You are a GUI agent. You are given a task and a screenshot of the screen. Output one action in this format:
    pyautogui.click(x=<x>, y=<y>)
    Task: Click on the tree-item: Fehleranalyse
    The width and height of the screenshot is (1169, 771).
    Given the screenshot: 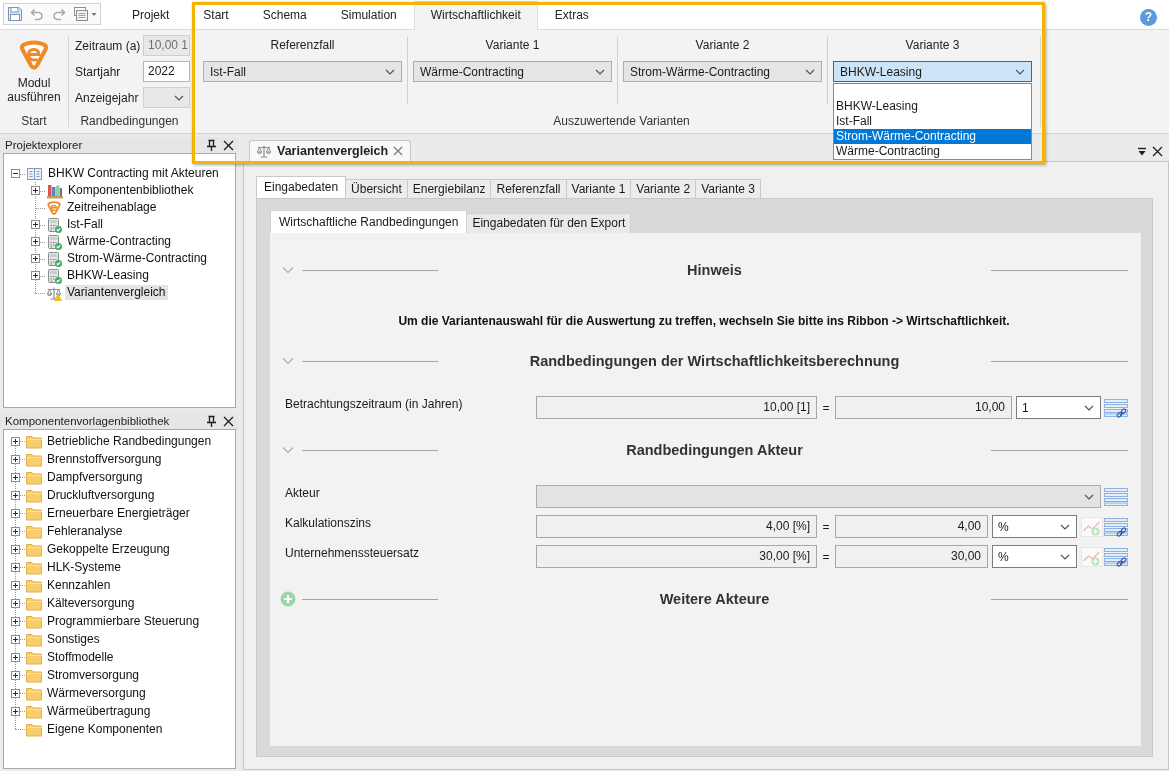 What is the action you would take?
    pyautogui.click(x=85, y=531)
    